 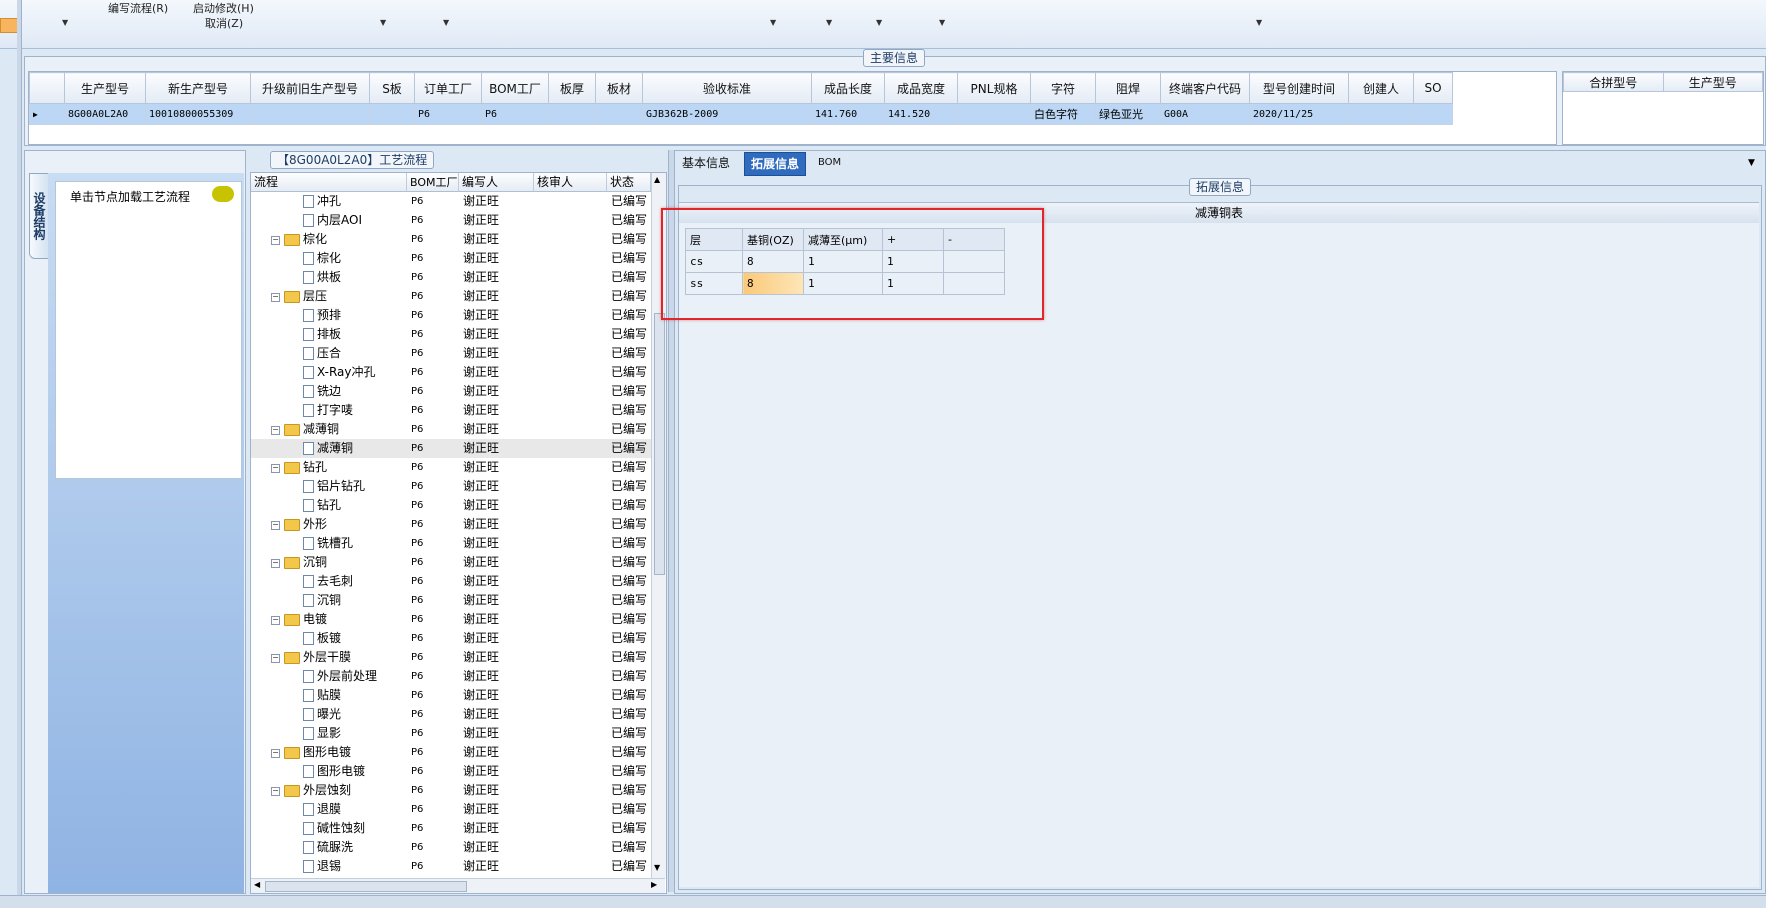 What do you see at coordinates (1128, 88) in the screenshot?
I see `main-col-header: 阻焊` at bounding box center [1128, 88].